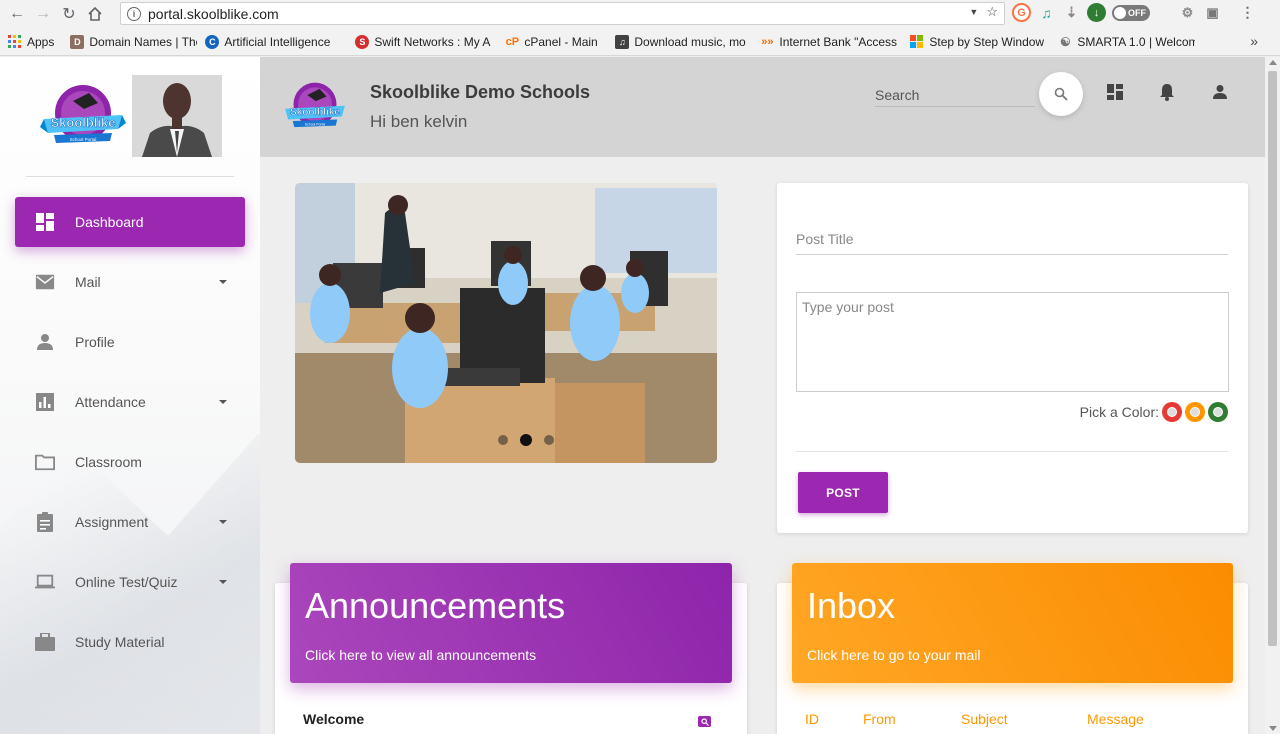  Describe the element at coordinates (177, 116) in the screenshot. I see `user-photo` at that location.